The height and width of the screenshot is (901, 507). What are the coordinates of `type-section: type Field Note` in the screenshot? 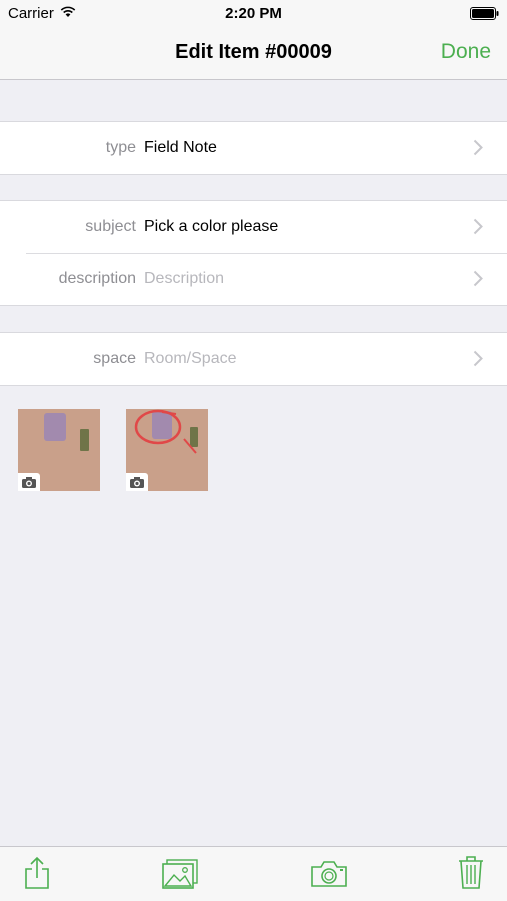 It's located at (253, 148).